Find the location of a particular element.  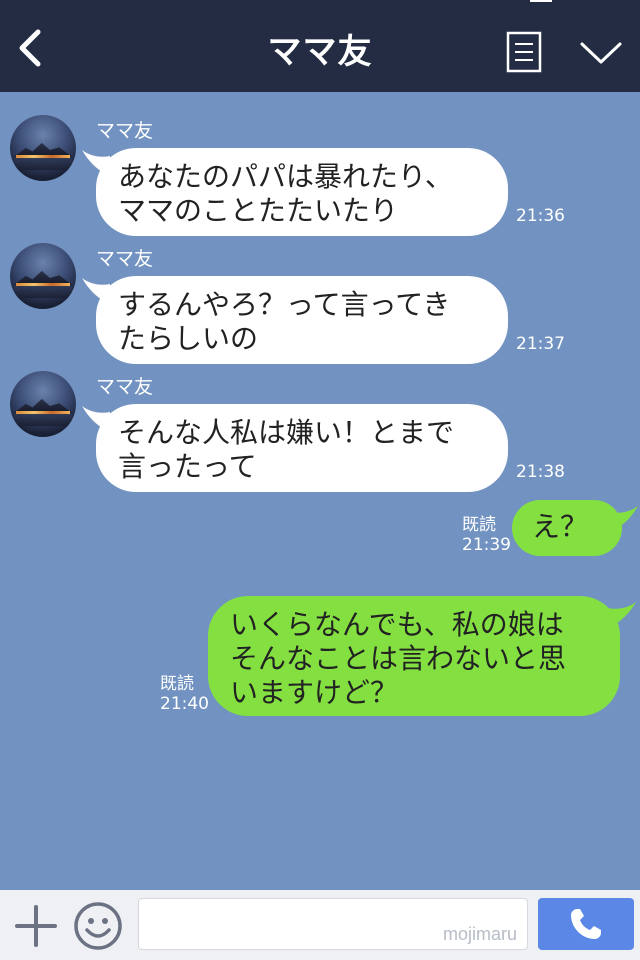

message-bubble: そんな人私は嫌い！とまで 言ったって is located at coordinates (302, 448).